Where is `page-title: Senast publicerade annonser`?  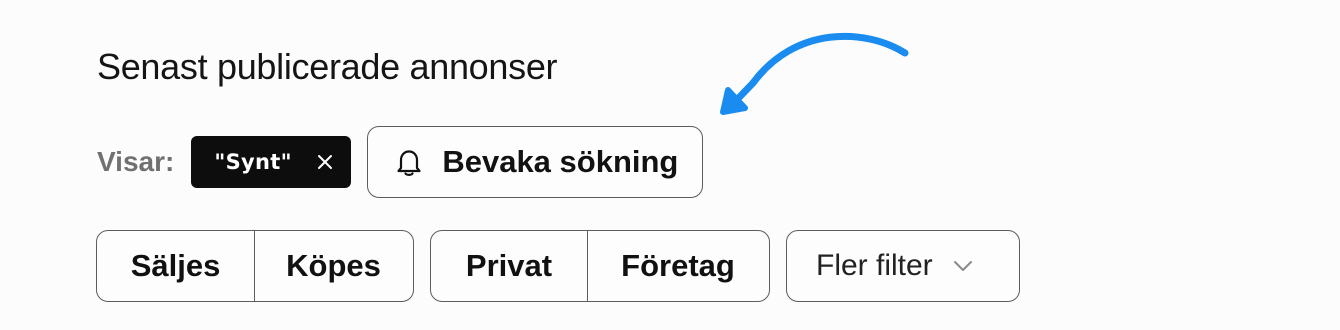 page-title: Senast publicerade annonser is located at coordinates (327, 66).